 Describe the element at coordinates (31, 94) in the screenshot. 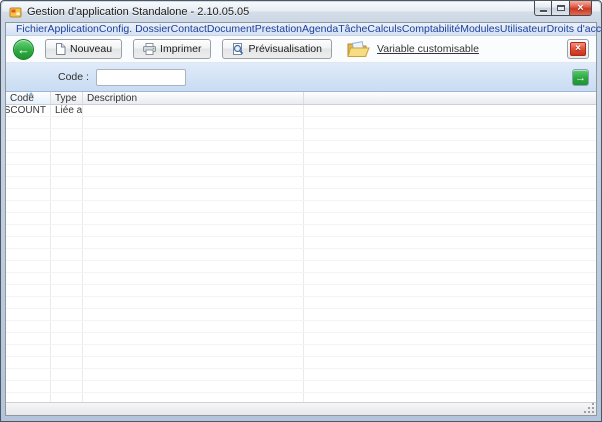

I see `sort-asc-icon` at that location.